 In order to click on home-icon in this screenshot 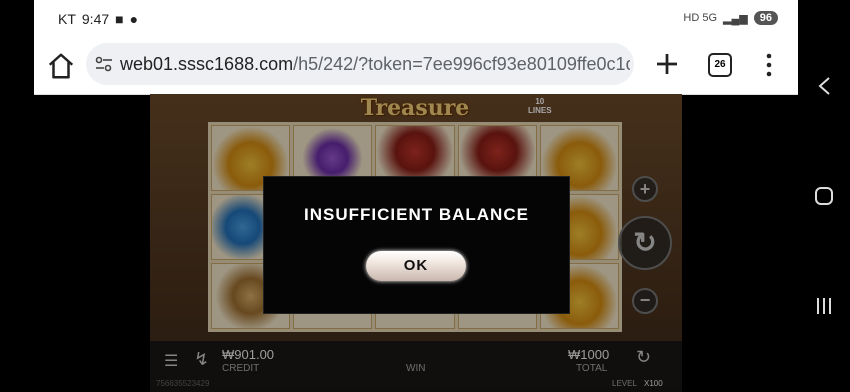, I will do `click(61, 66)`.